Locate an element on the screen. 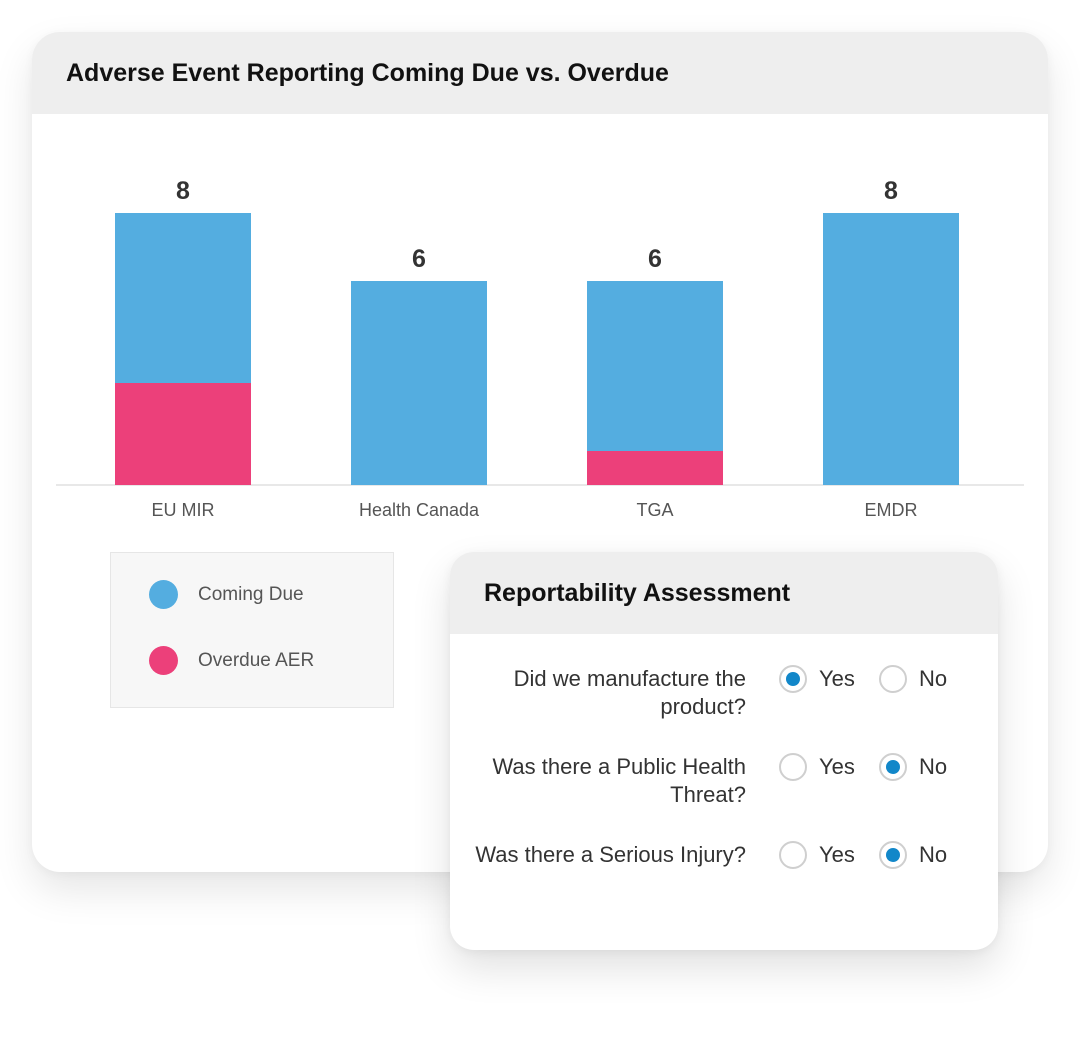  legend-item-overdue-aer: Overdue AER is located at coordinates (231, 660).